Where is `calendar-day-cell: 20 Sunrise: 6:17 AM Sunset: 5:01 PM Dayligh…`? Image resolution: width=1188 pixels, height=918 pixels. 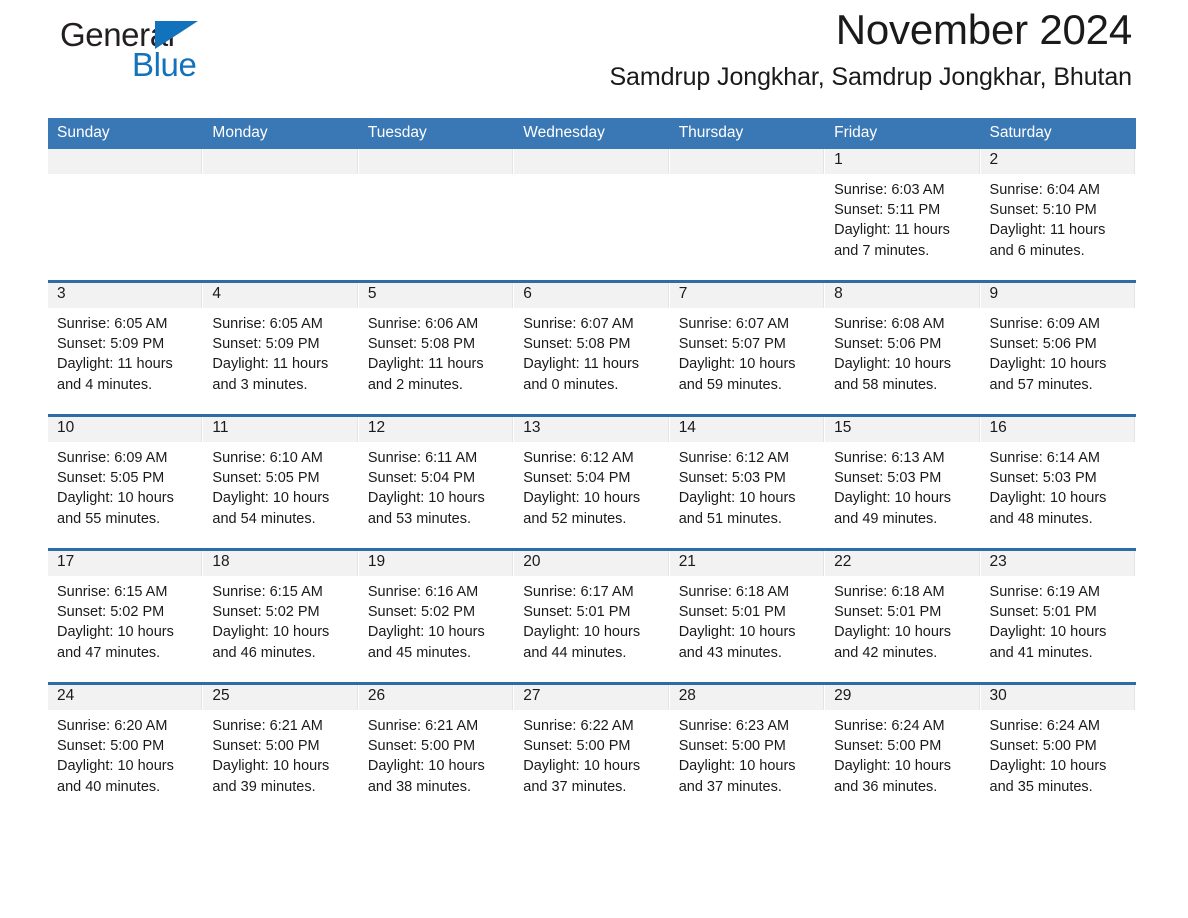
calendar-day-cell: 20 Sunrise: 6:17 AM Sunset: 5:01 PM Dayligh… is located at coordinates (592, 616).